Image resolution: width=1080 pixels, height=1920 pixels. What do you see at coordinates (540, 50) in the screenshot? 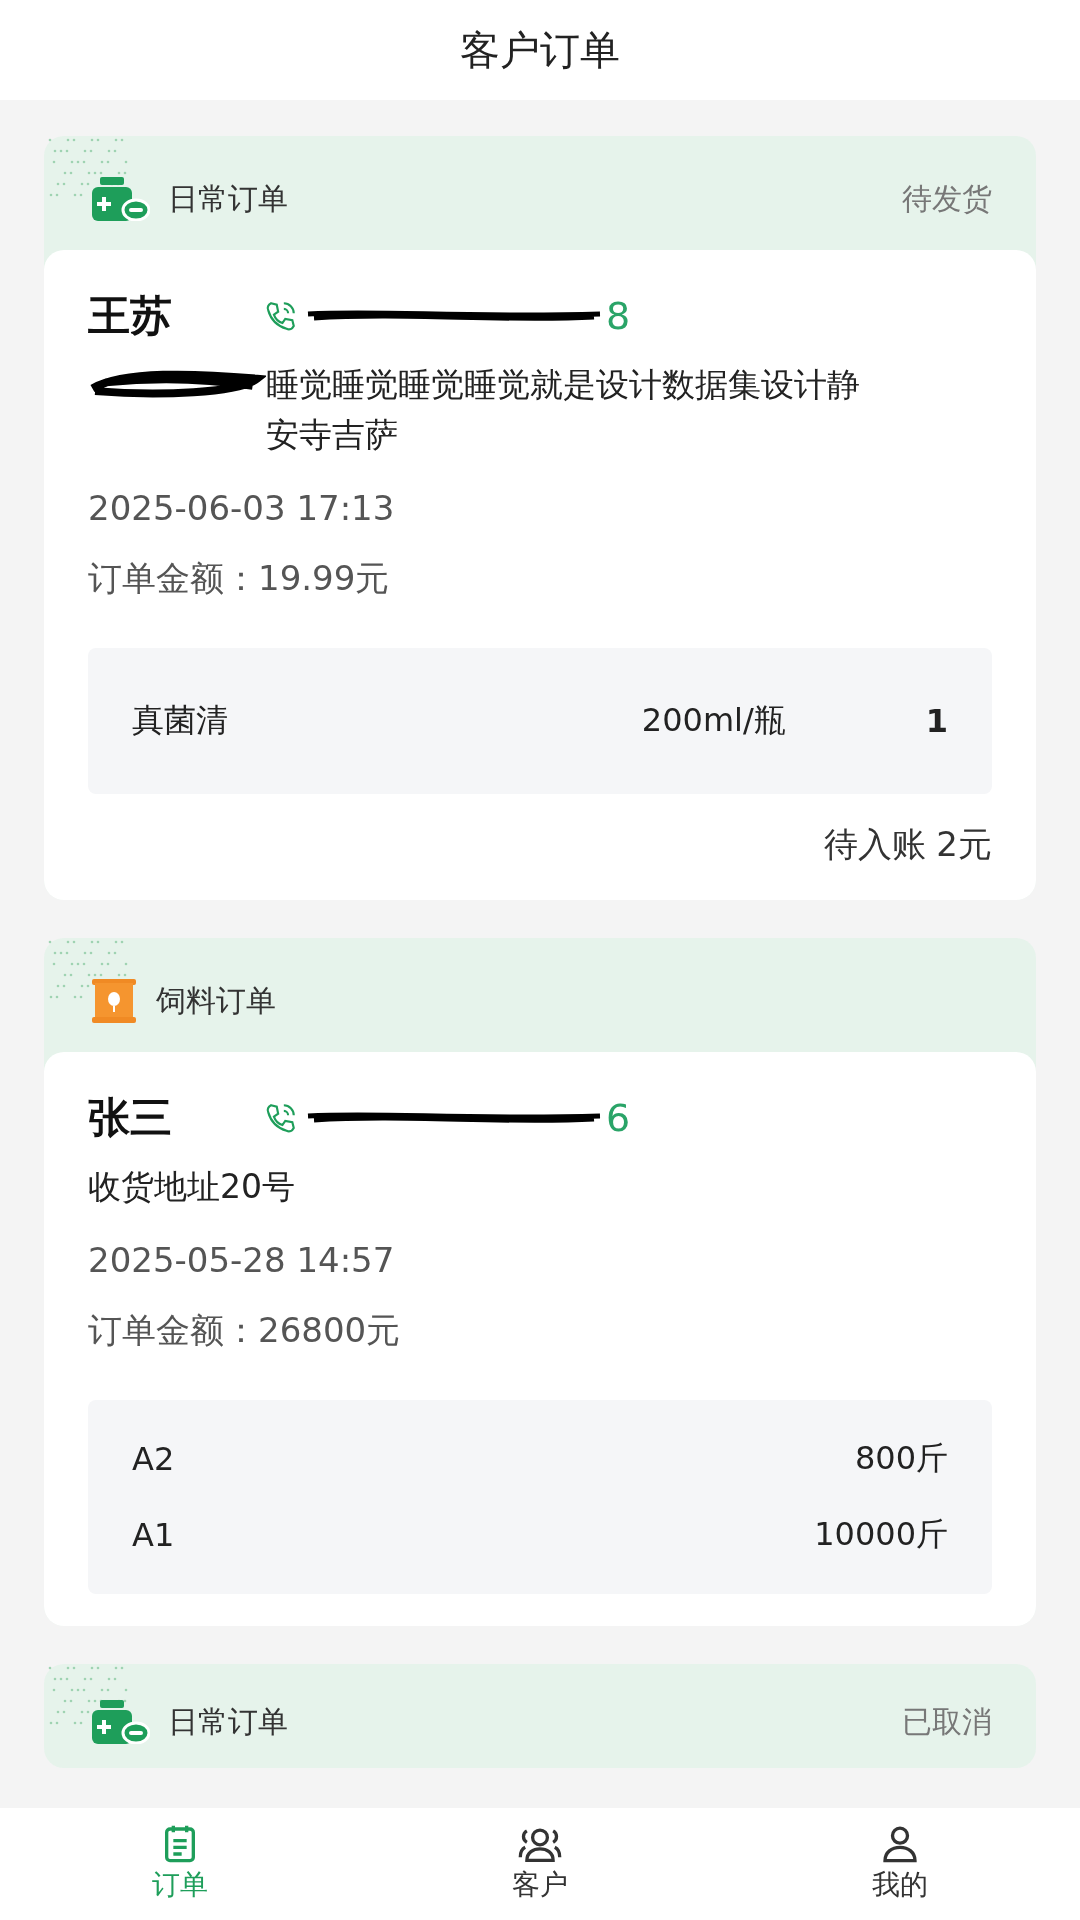
I see `page-title: 客户订单` at bounding box center [540, 50].